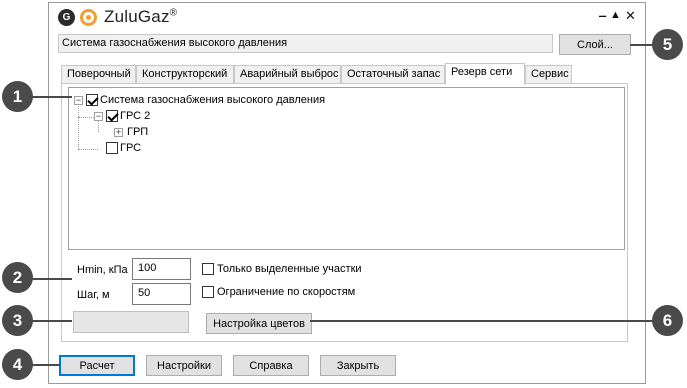 Image resolution: width=687 pixels, height=388 pixels. Describe the element at coordinates (131, 322) in the screenshot. I see `progress-bar` at that location.